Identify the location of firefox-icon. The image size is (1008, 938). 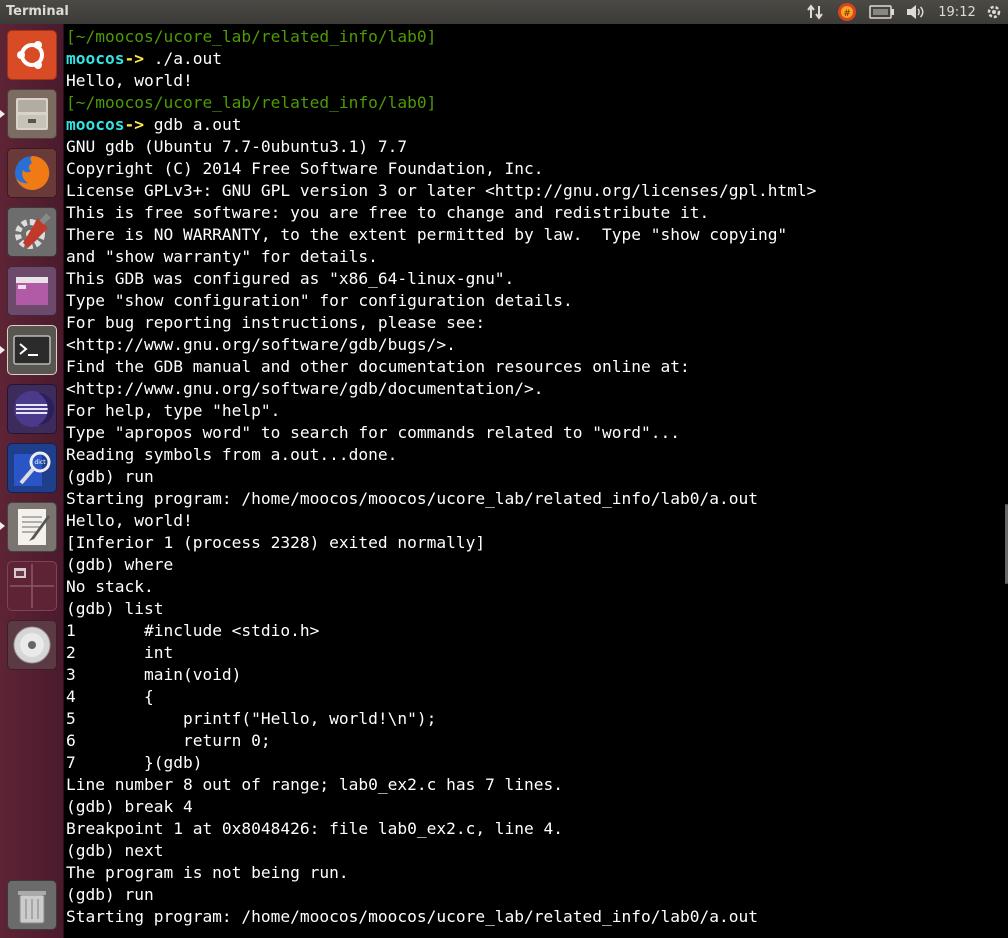
(32, 173).